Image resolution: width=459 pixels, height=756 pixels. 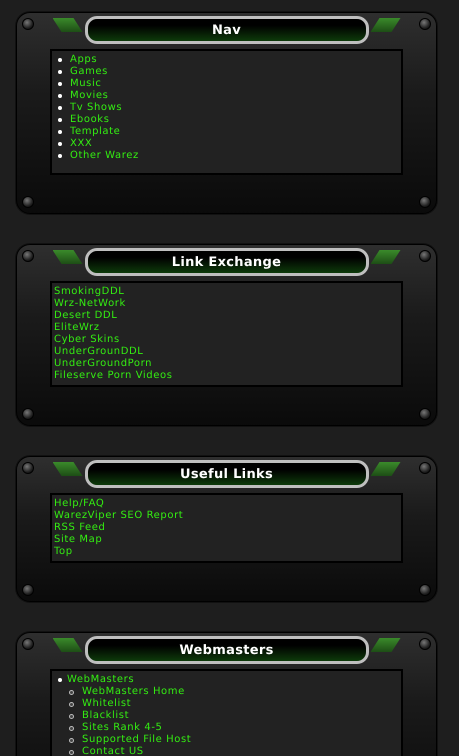 What do you see at coordinates (119, 516) in the screenshot?
I see `link: WarezViper SEO Report` at bounding box center [119, 516].